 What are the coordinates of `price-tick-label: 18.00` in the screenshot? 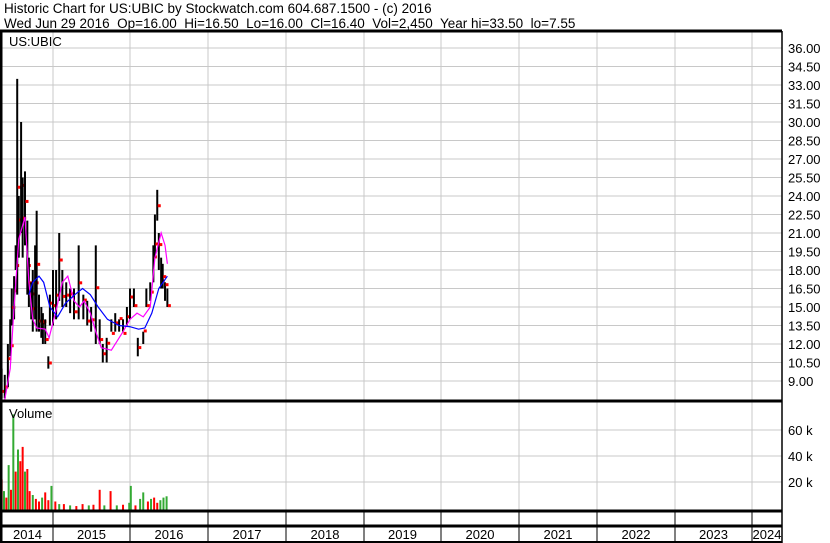 It's located at (804, 270).